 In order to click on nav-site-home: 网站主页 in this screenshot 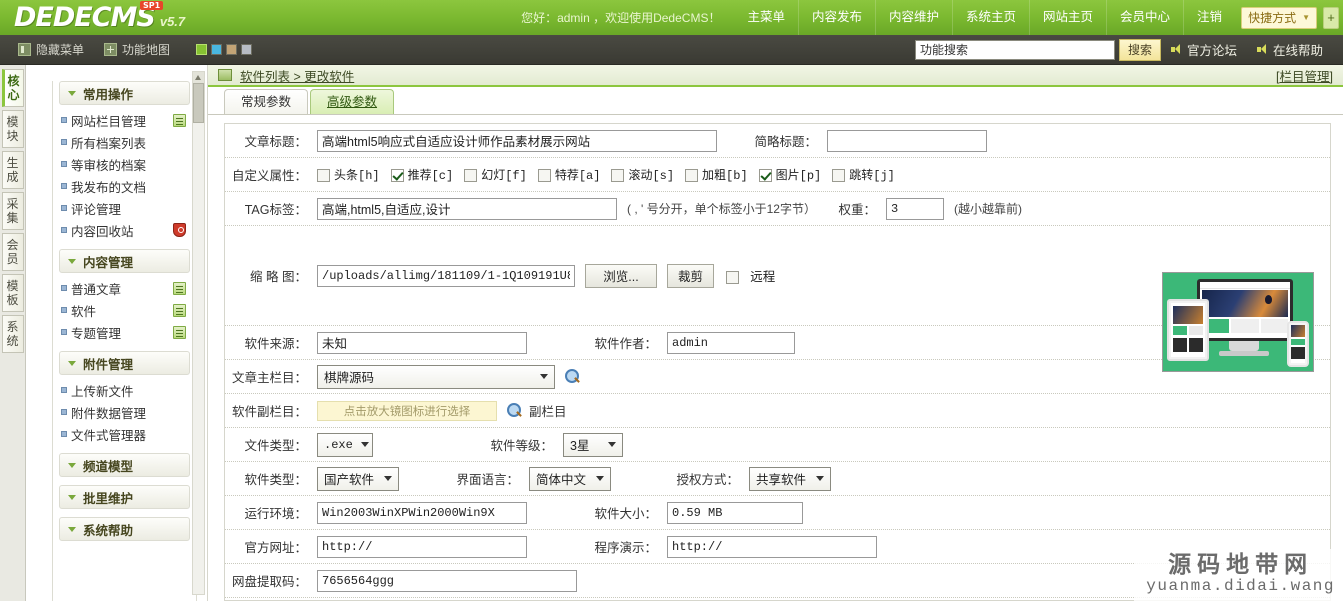, I will do `click(1067, 17)`.